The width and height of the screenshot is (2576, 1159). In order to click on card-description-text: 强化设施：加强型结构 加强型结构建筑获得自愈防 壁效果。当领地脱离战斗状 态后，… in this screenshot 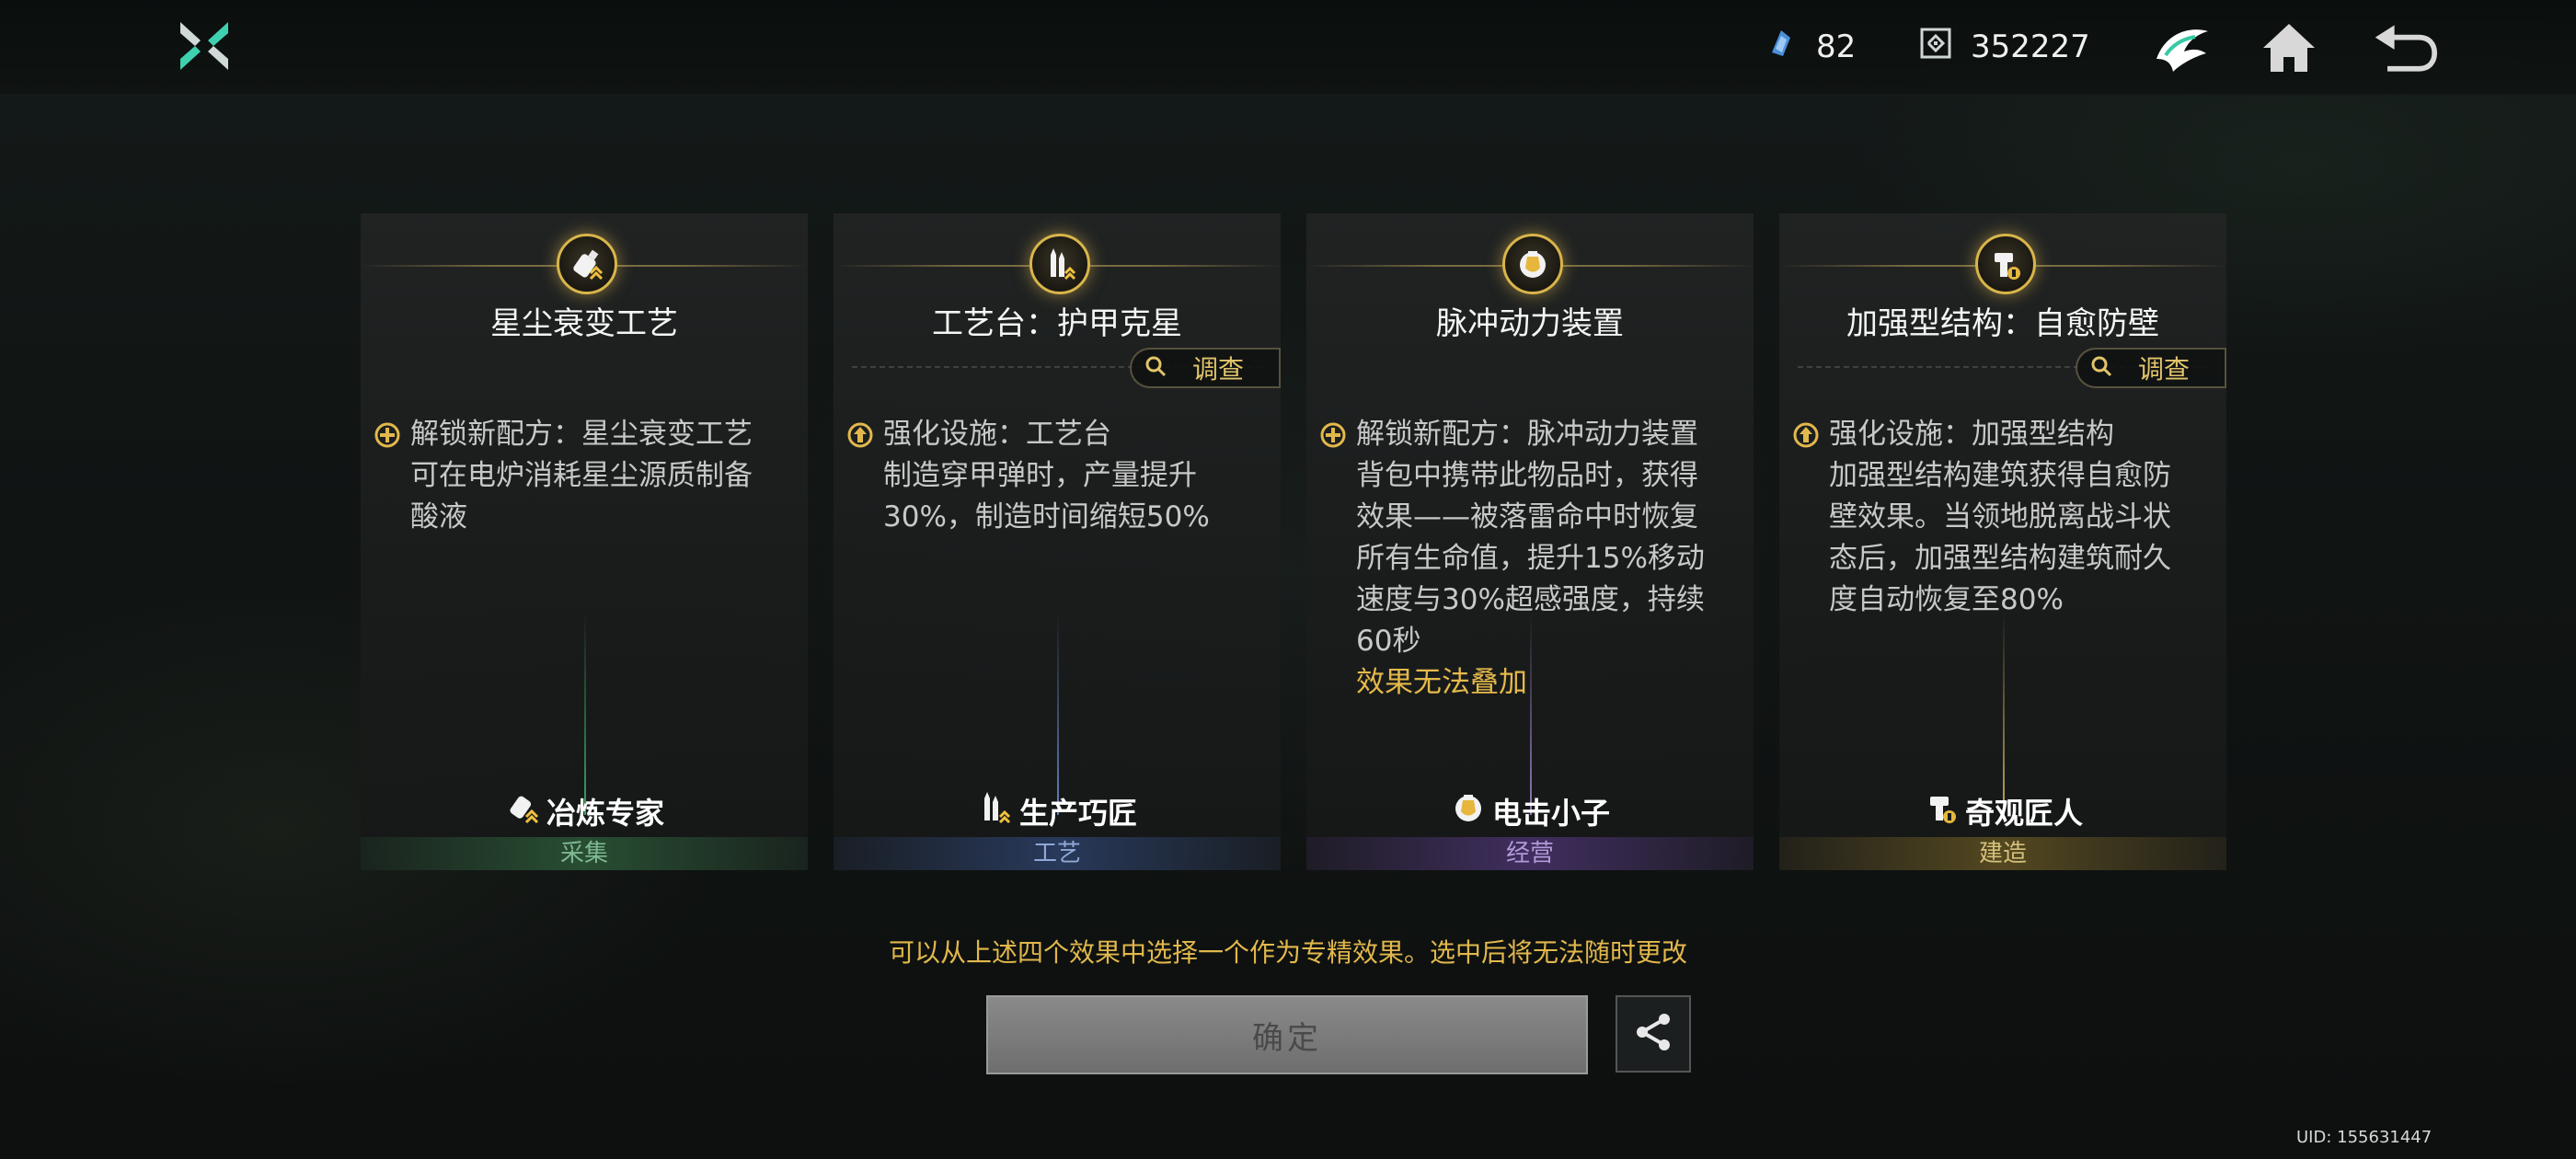, I will do `click(2000, 517)`.